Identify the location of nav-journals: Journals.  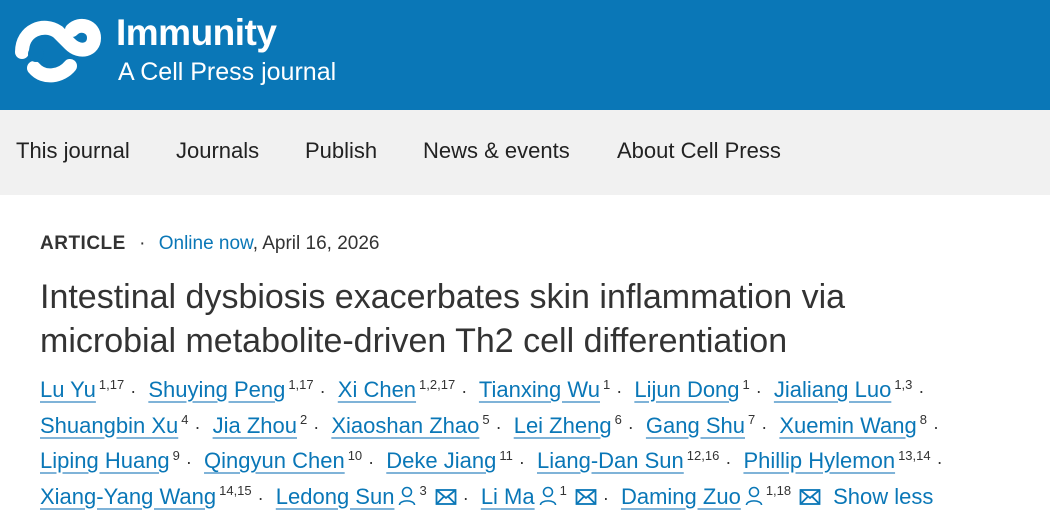
(217, 151).